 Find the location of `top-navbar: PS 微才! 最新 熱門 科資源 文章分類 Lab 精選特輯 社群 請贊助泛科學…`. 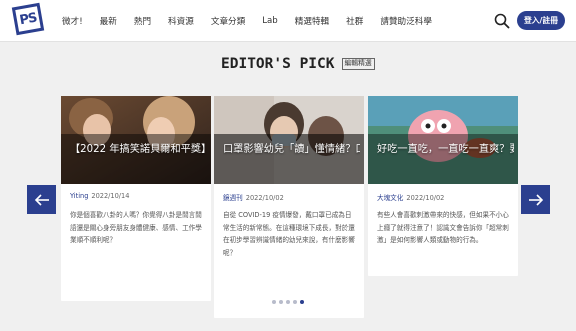

top-navbar: PS 微才! 最新 熱門 科資源 文章分類 Lab 精選特輯 社群 請贊助泛科學… is located at coordinates (288, 21).